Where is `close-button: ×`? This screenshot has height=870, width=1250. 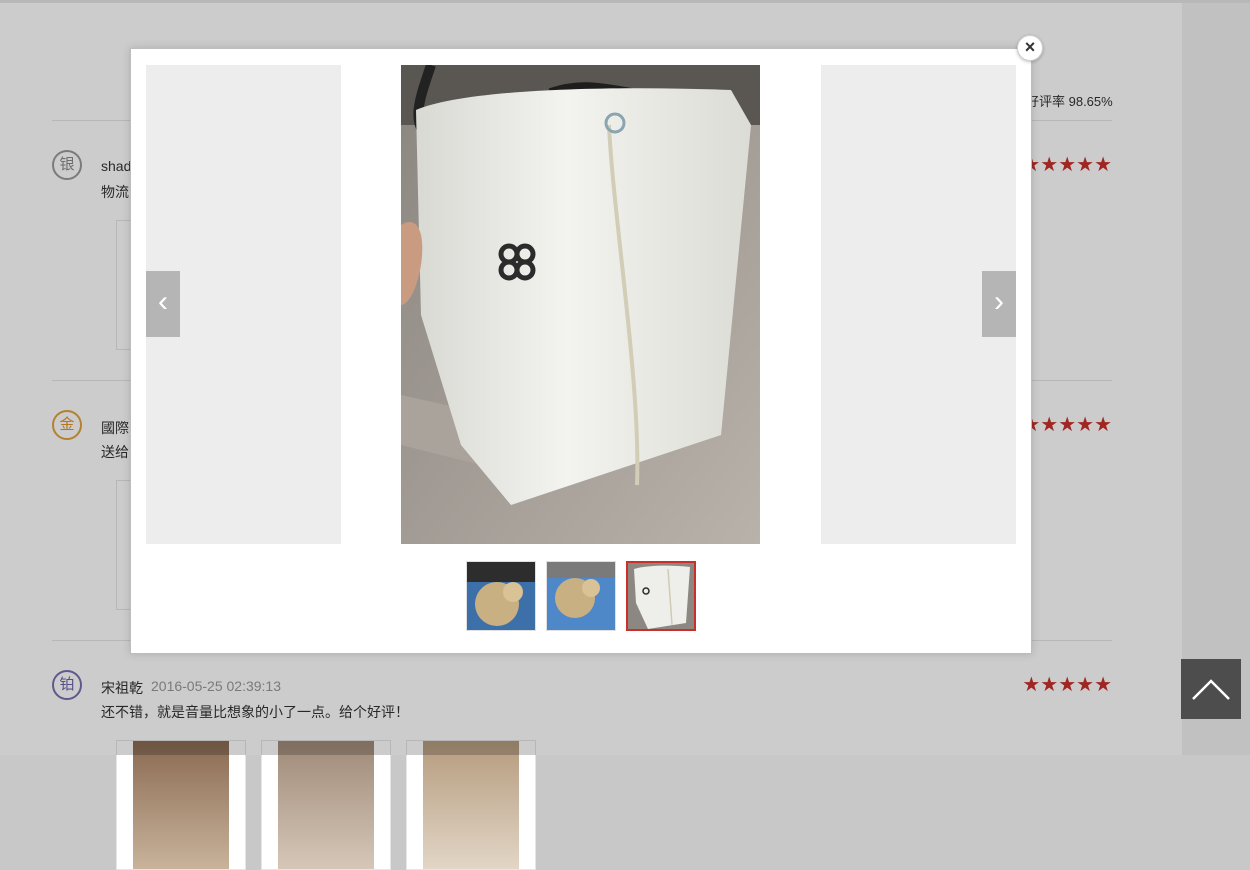
close-button: × is located at coordinates (1030, 48).